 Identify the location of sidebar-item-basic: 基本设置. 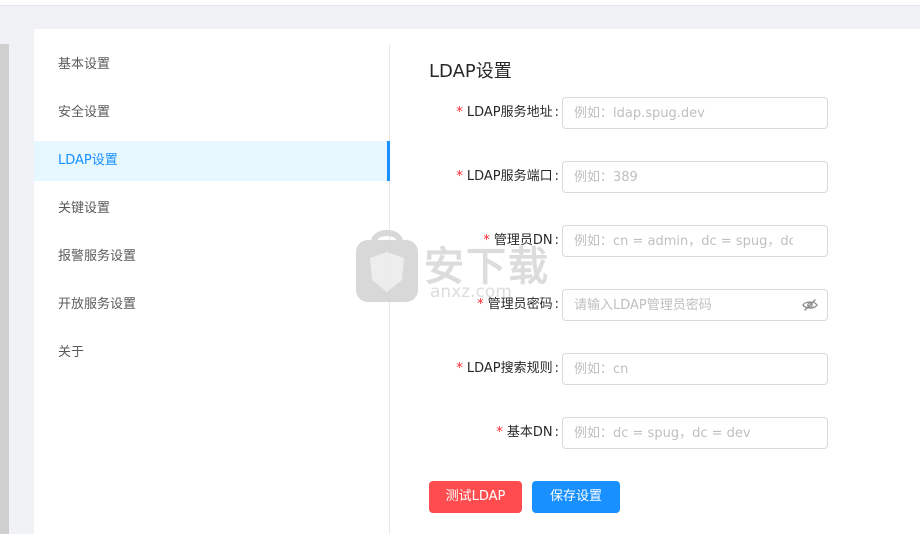
(211, 65).